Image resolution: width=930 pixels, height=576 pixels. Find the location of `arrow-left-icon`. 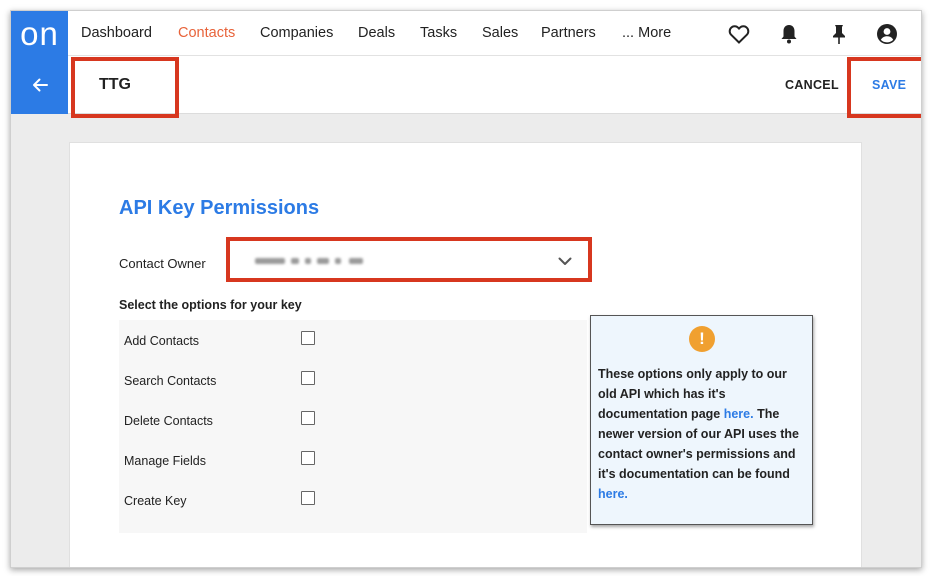

arrow-left-icon is located at coordinates (40, 85).